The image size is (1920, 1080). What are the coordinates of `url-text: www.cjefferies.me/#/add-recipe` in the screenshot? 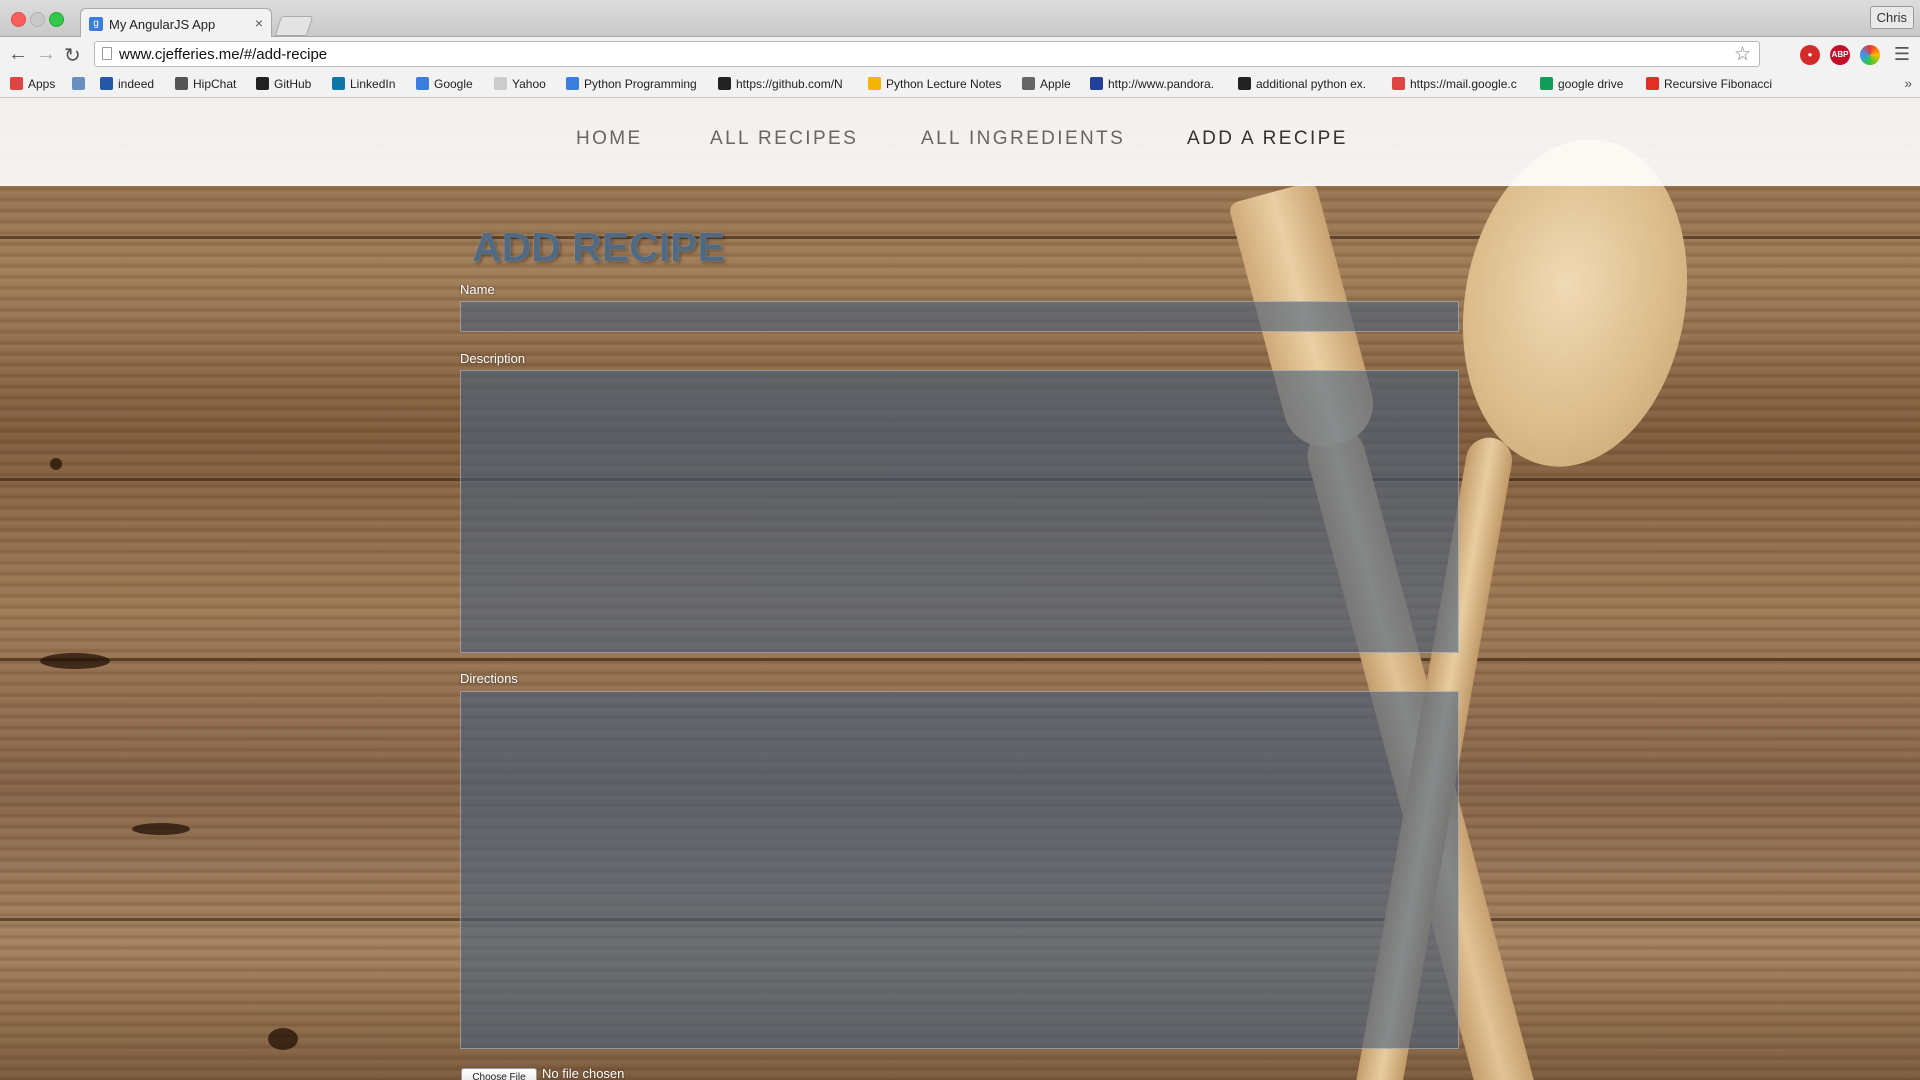 It's located at (223, 54).